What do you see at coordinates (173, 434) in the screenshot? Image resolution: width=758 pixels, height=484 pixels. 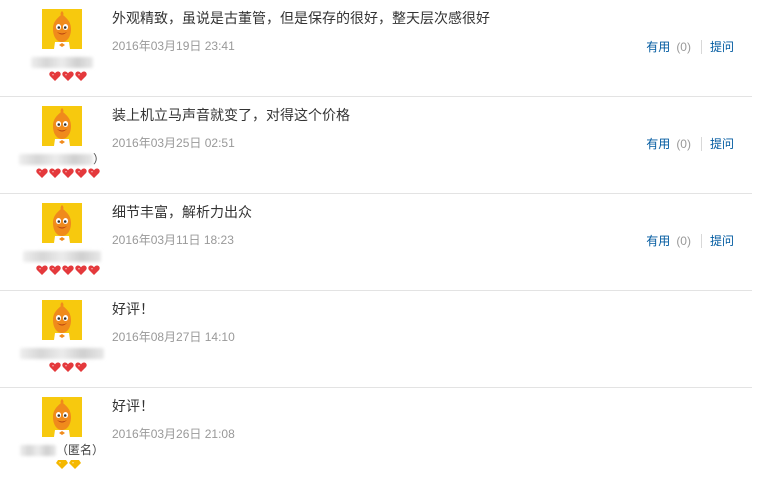 I see `review-date: 2016年03月26日 21:08` at bounding box center [173, 434].